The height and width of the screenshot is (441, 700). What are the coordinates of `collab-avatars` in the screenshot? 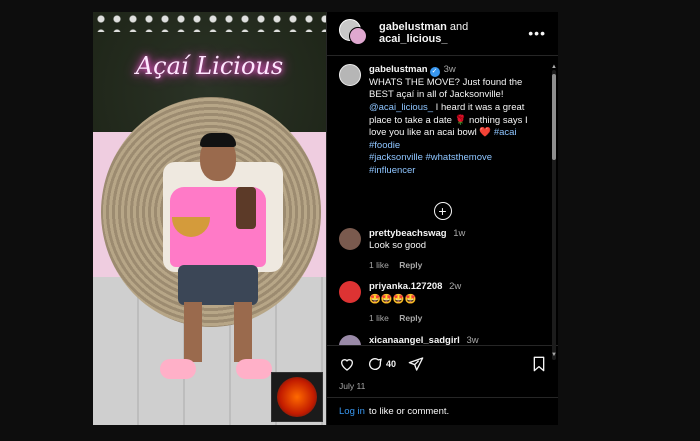 It's located at (353, 33).